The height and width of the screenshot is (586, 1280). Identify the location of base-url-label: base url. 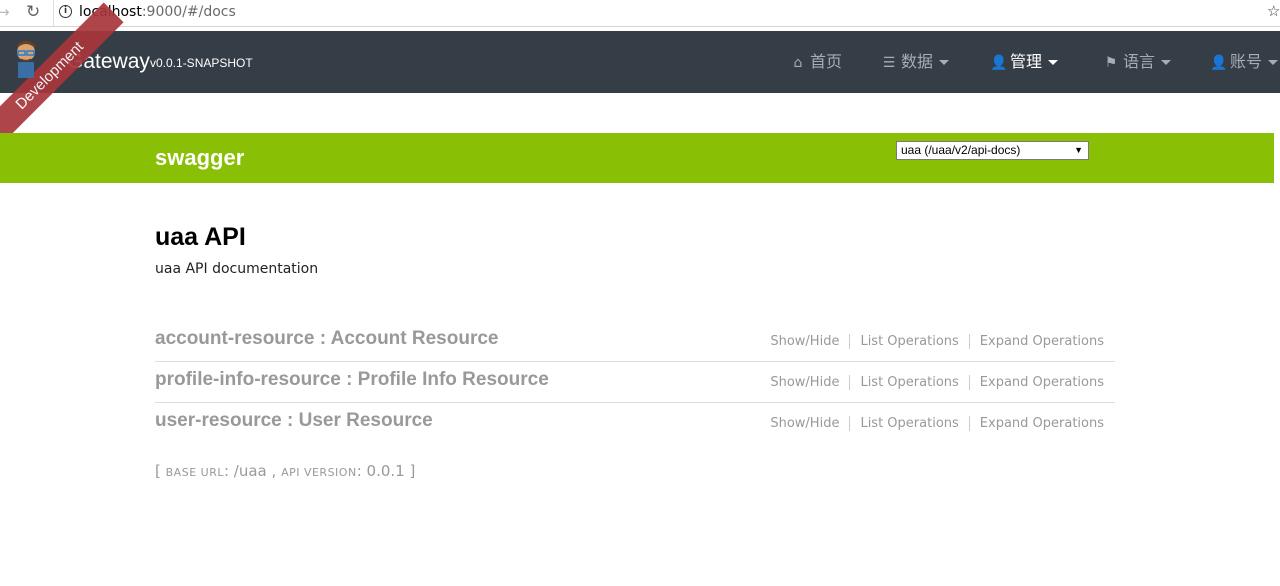
(194, 472).